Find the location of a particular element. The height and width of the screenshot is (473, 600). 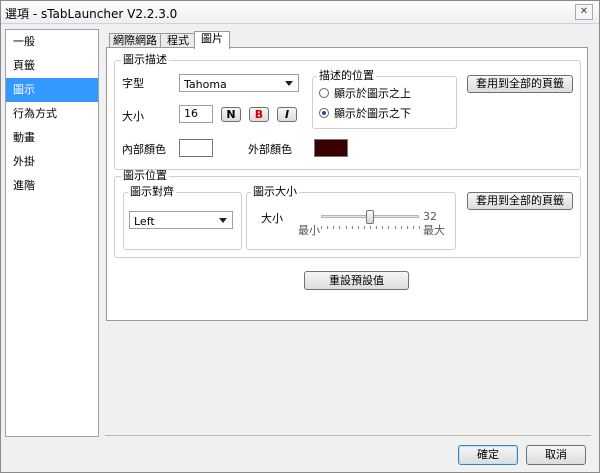

outer-color-label: 外部顏色 is located at coordinates (270, 149).